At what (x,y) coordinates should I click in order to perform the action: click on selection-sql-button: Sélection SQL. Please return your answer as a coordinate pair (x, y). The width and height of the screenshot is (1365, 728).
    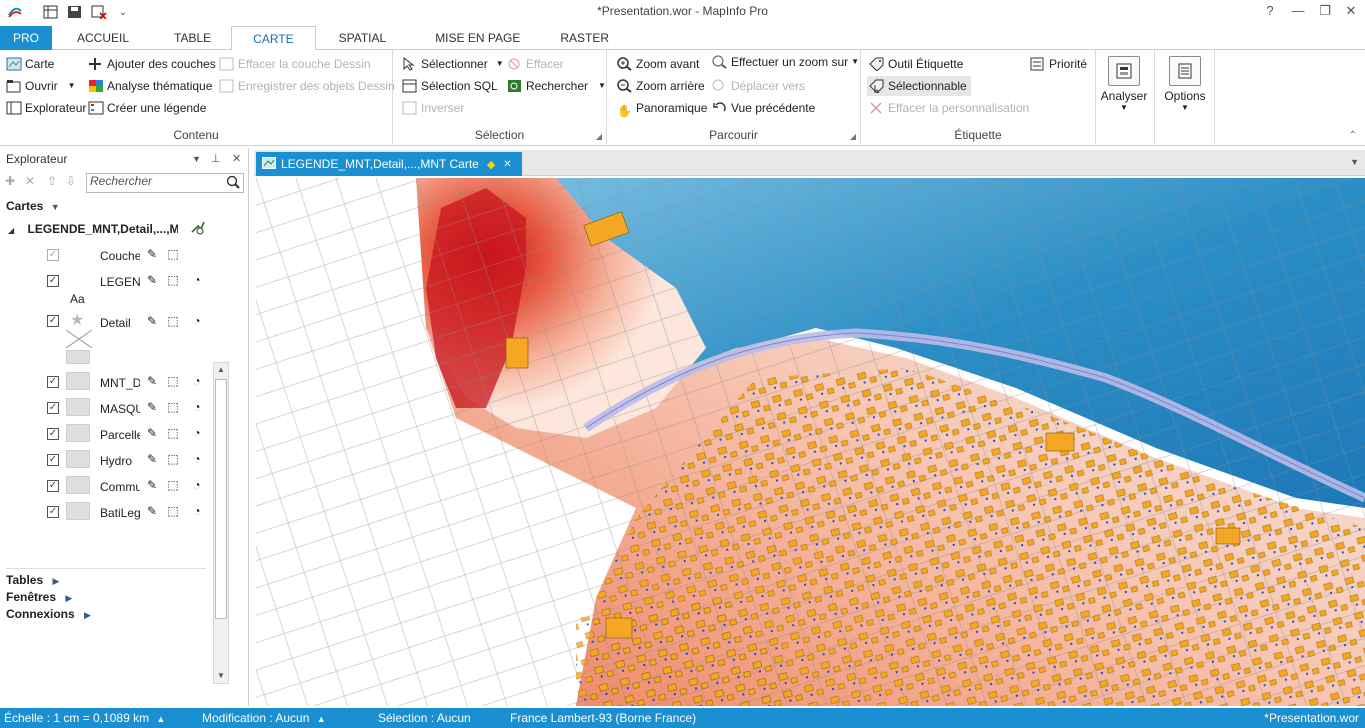
    Looking at the image, I should click on (450, 86).